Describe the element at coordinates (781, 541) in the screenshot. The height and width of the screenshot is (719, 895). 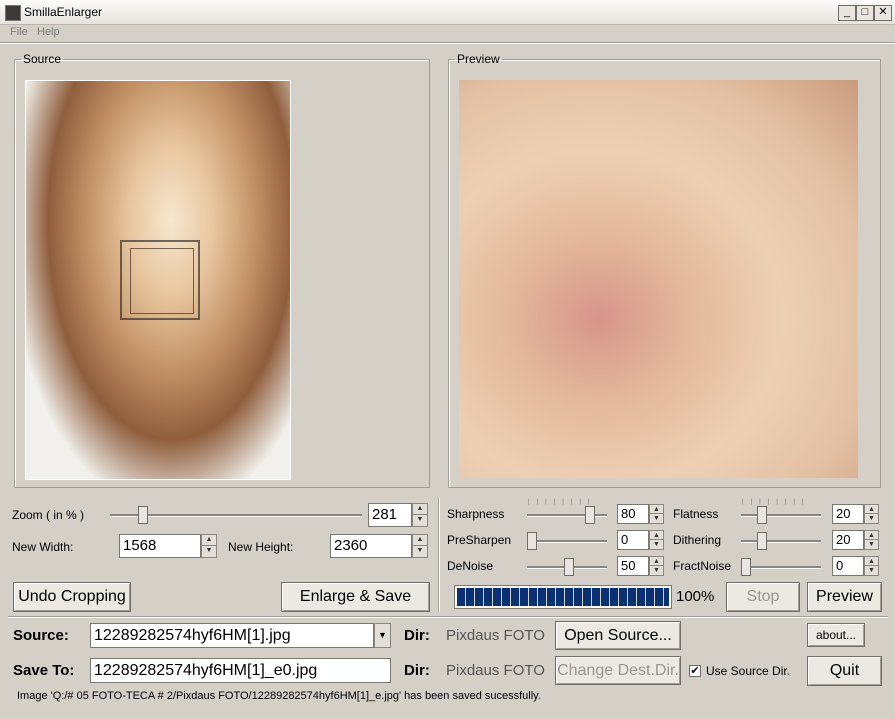
I see `dithering-slider-track` at that location.